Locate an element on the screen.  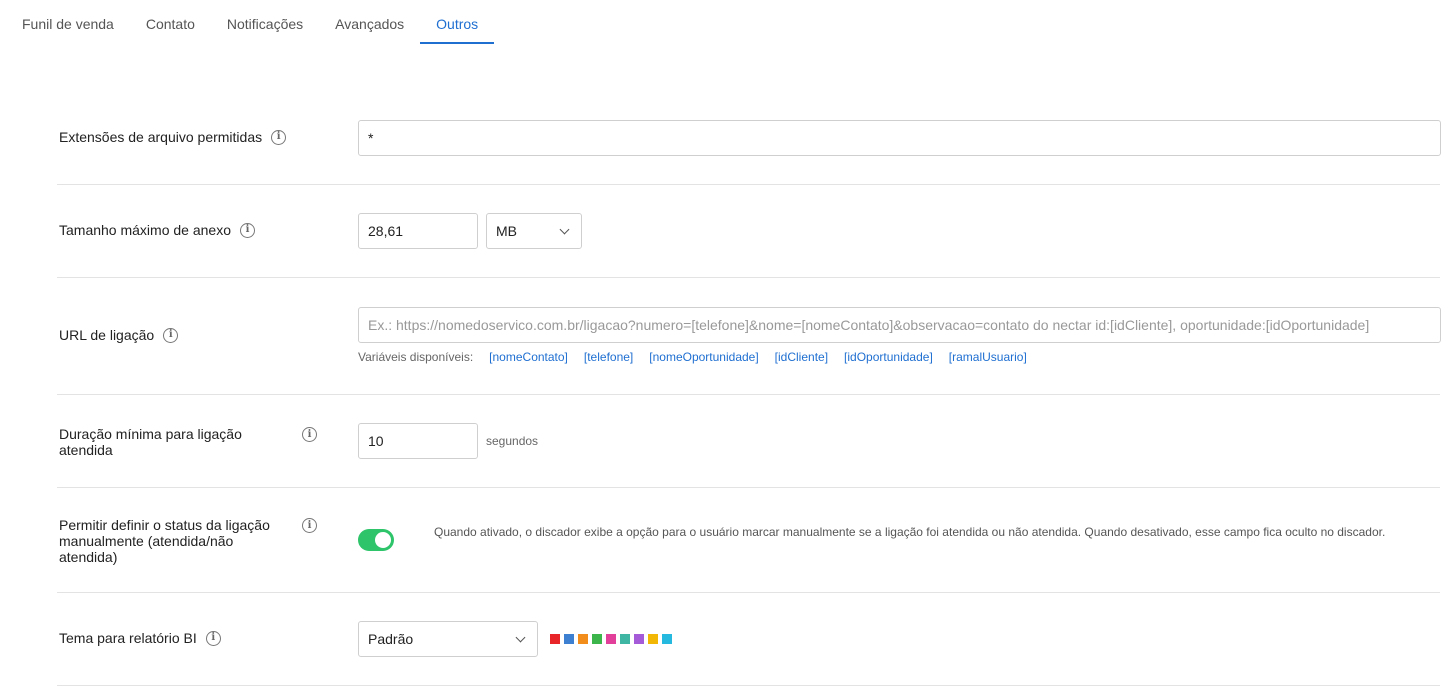
attachment-unit-value: MB is located at coordinates (506, 231).